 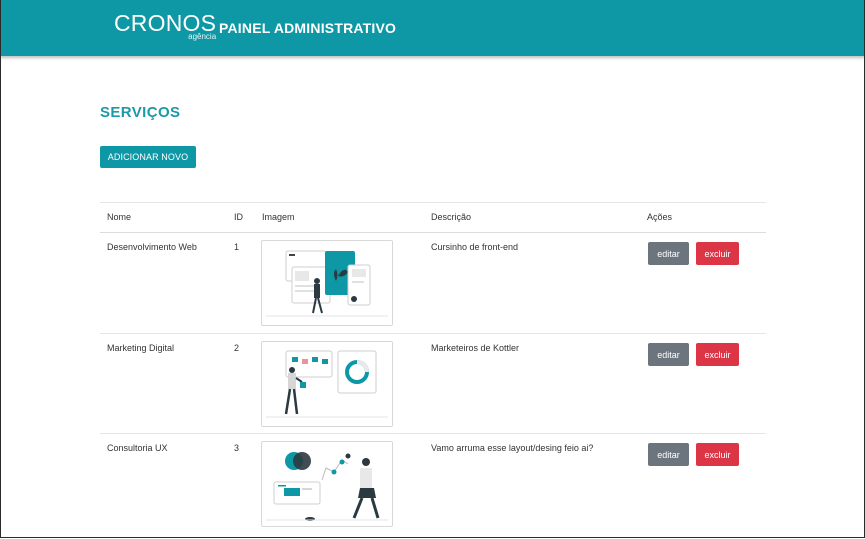 I want to click on row-description: Marketeiros de Kottler, so click(x=475, y=348).